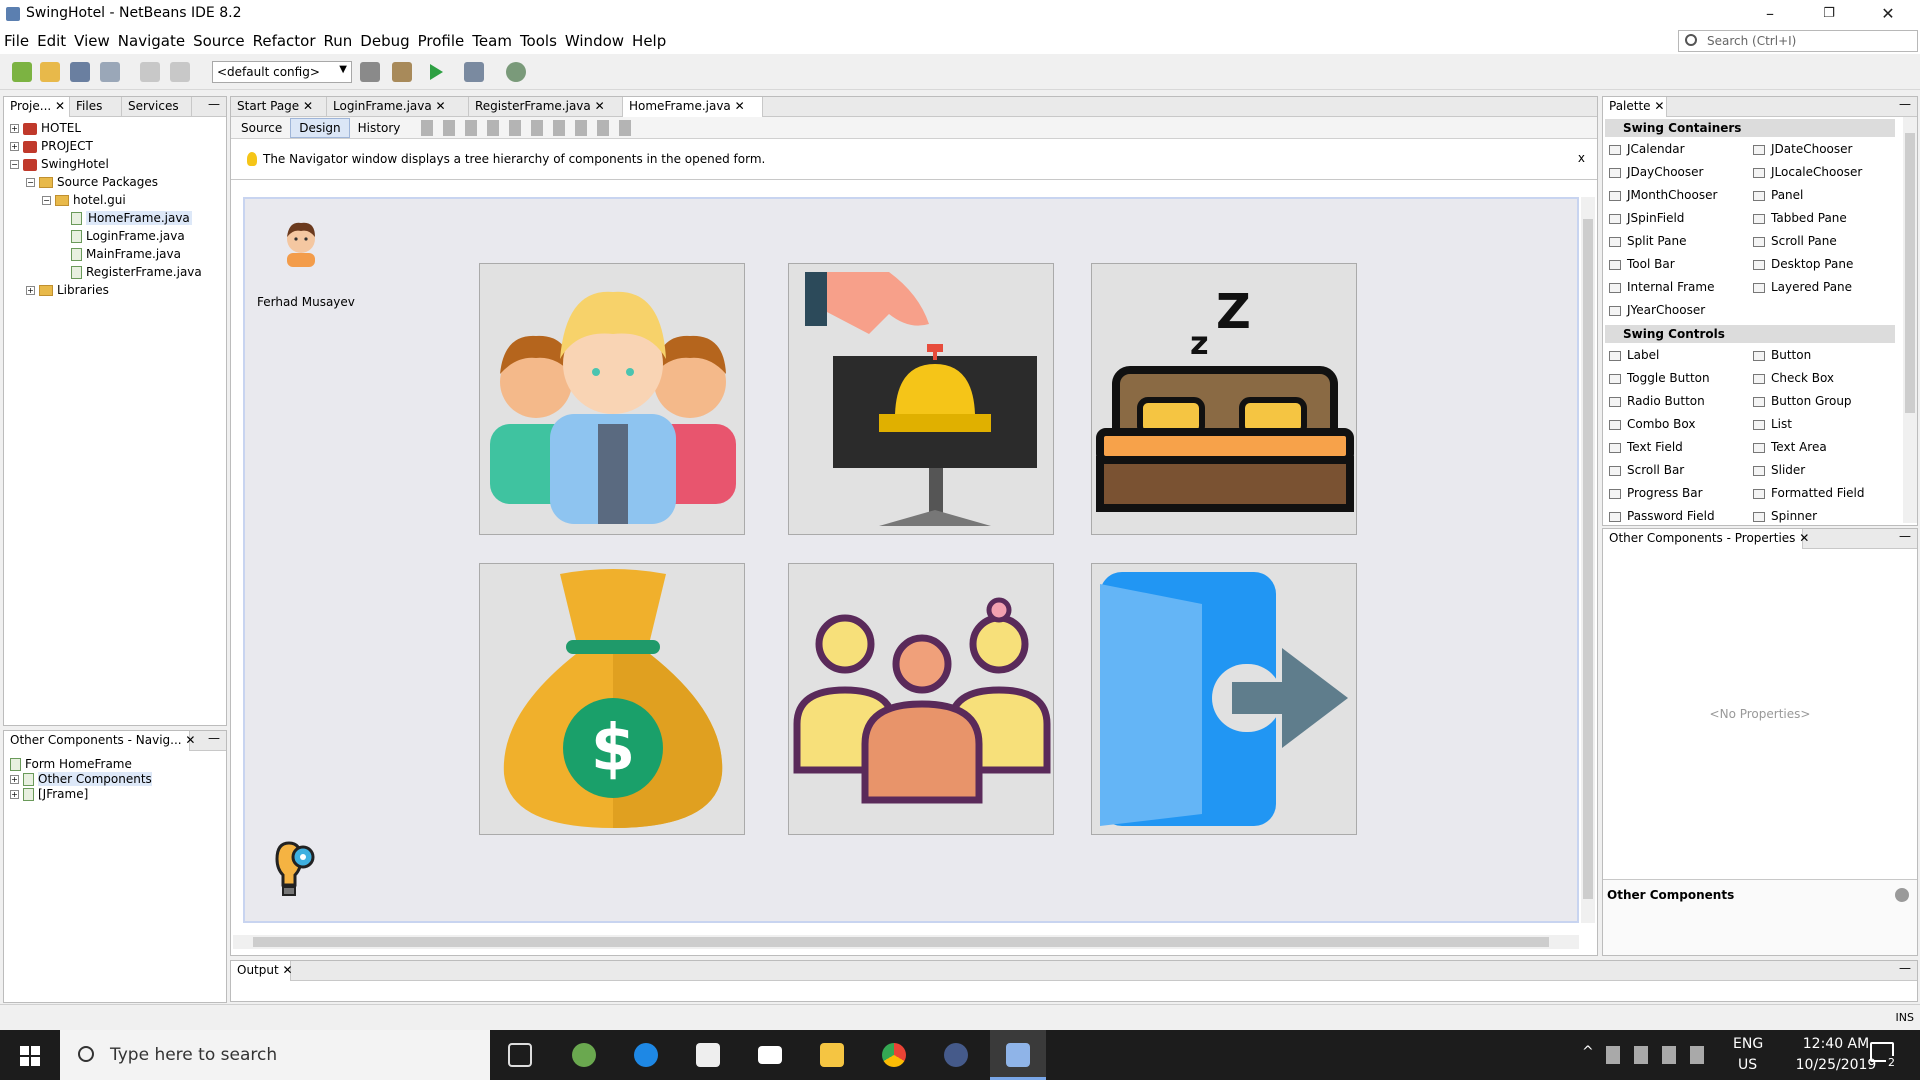  Describe the element at coordinates (1646, 470) in the screenshot. I see `palette-item: Scroll Bar` at that location.